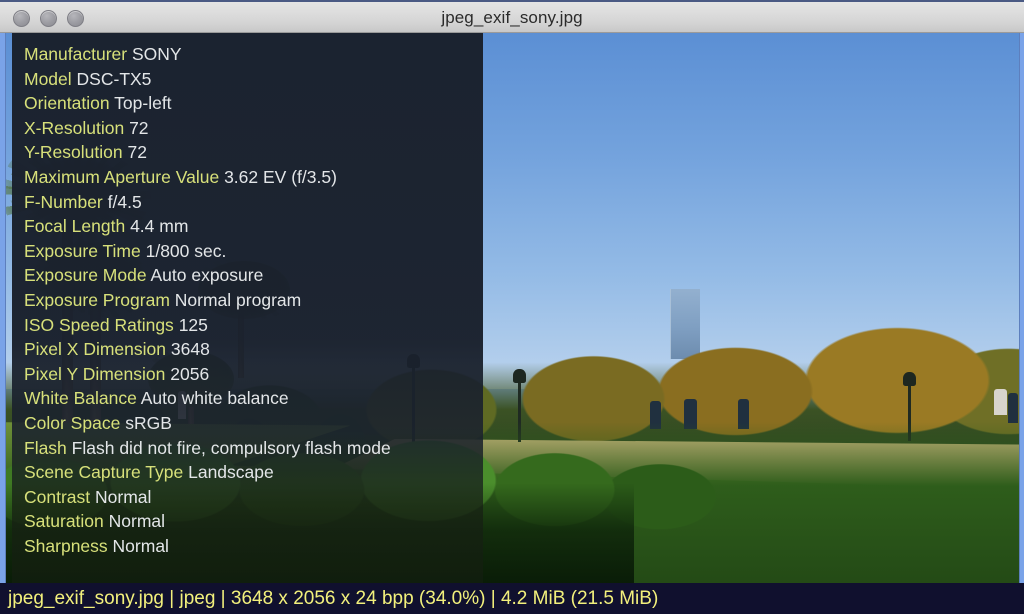 The width and height of the screenshot is (1024, 614). Describe the element at coordinates (97, 299) in the screenshot. I see `exif-key: Exposure Program` at that location.